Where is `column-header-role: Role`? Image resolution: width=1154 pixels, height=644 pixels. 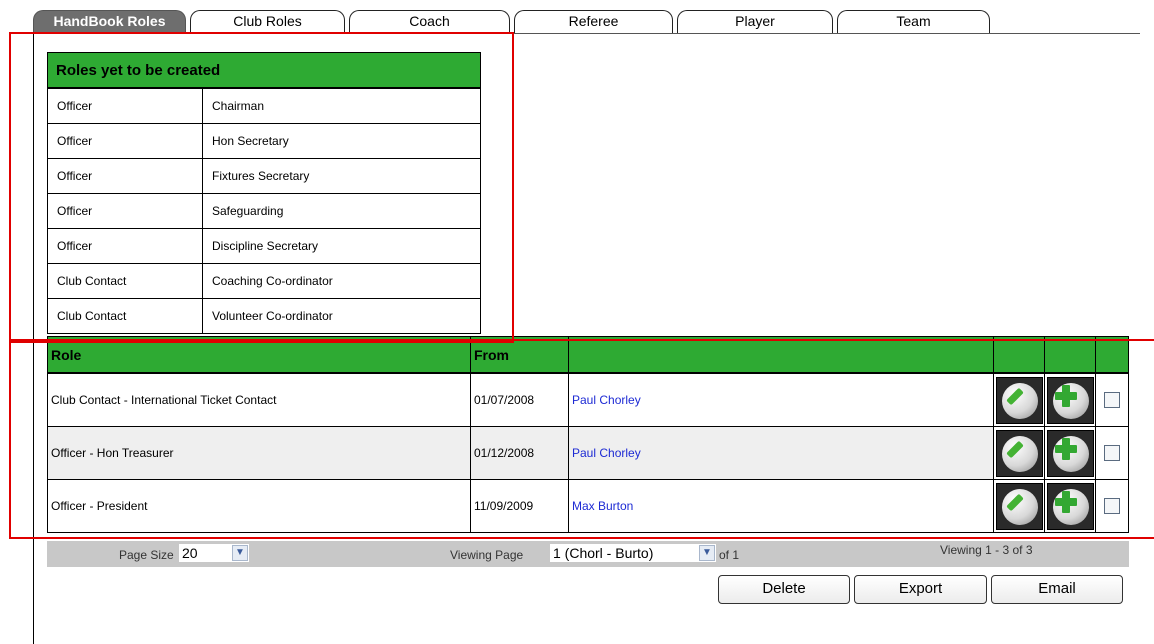
column-header-role: Role is located at coordinates (259, 355).